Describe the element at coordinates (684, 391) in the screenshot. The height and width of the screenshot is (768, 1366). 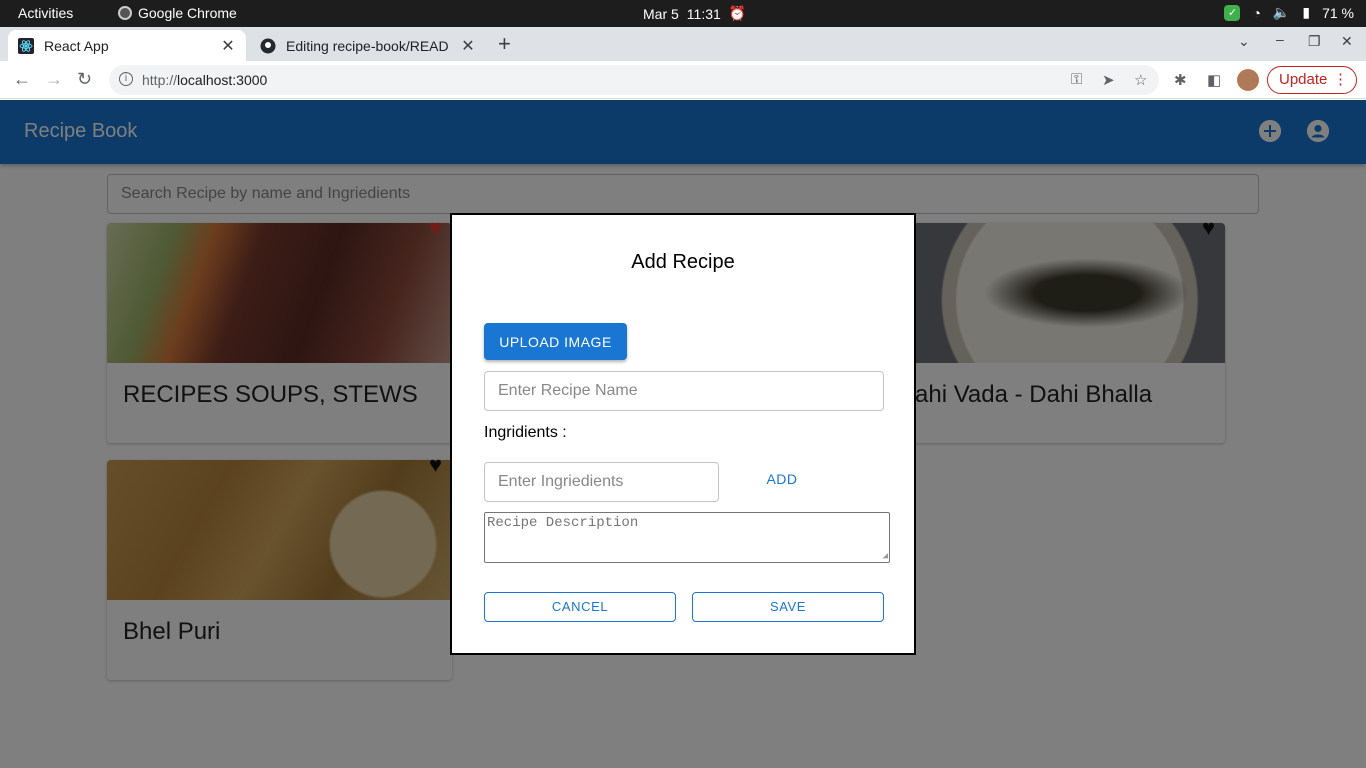
I see `recipe-name-input: Enter Recipe Name` at that location.